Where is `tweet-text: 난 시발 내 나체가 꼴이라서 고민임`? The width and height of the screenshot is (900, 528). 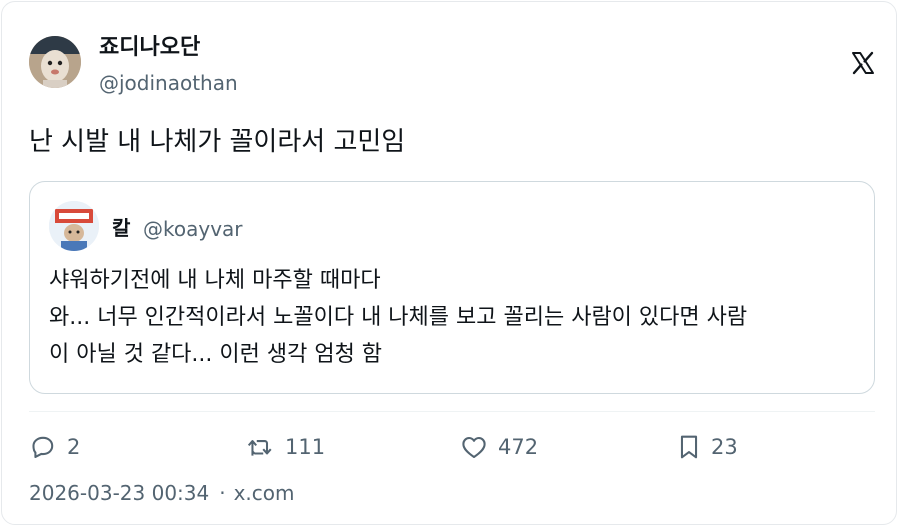 tweet-text: 난 시발 내 나체가 꼴이라서 고민임 is located at coordinates (217, 142).